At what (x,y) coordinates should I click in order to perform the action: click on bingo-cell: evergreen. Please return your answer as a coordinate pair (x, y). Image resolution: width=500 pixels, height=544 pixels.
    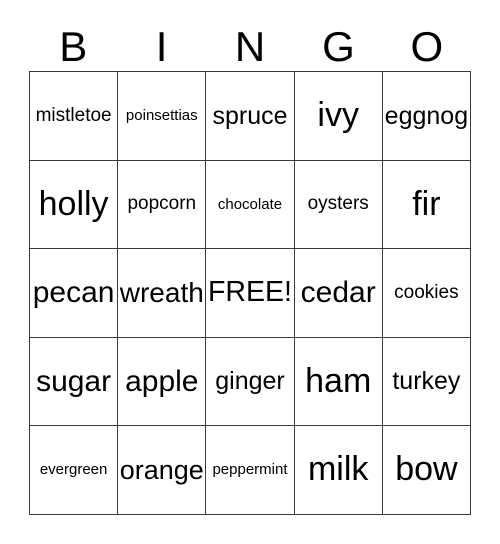
    Looking at the image, I should click on (74, 470).